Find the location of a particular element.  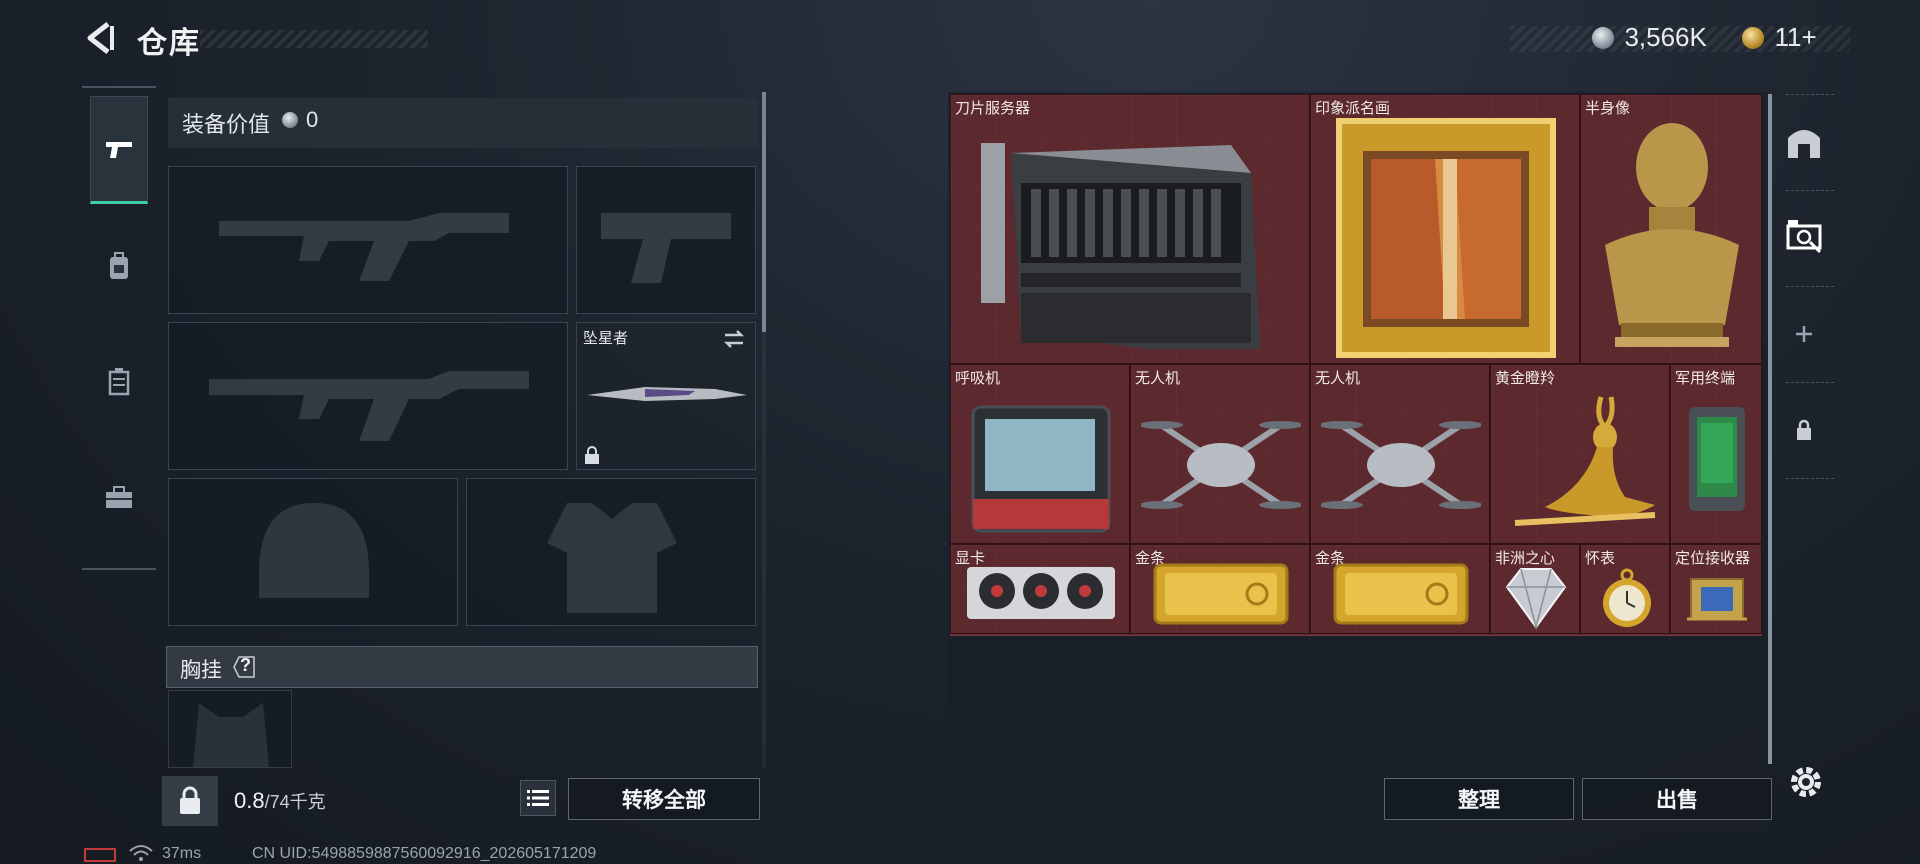

rifle-silhouette-icon is located at coordinates (364, 247).